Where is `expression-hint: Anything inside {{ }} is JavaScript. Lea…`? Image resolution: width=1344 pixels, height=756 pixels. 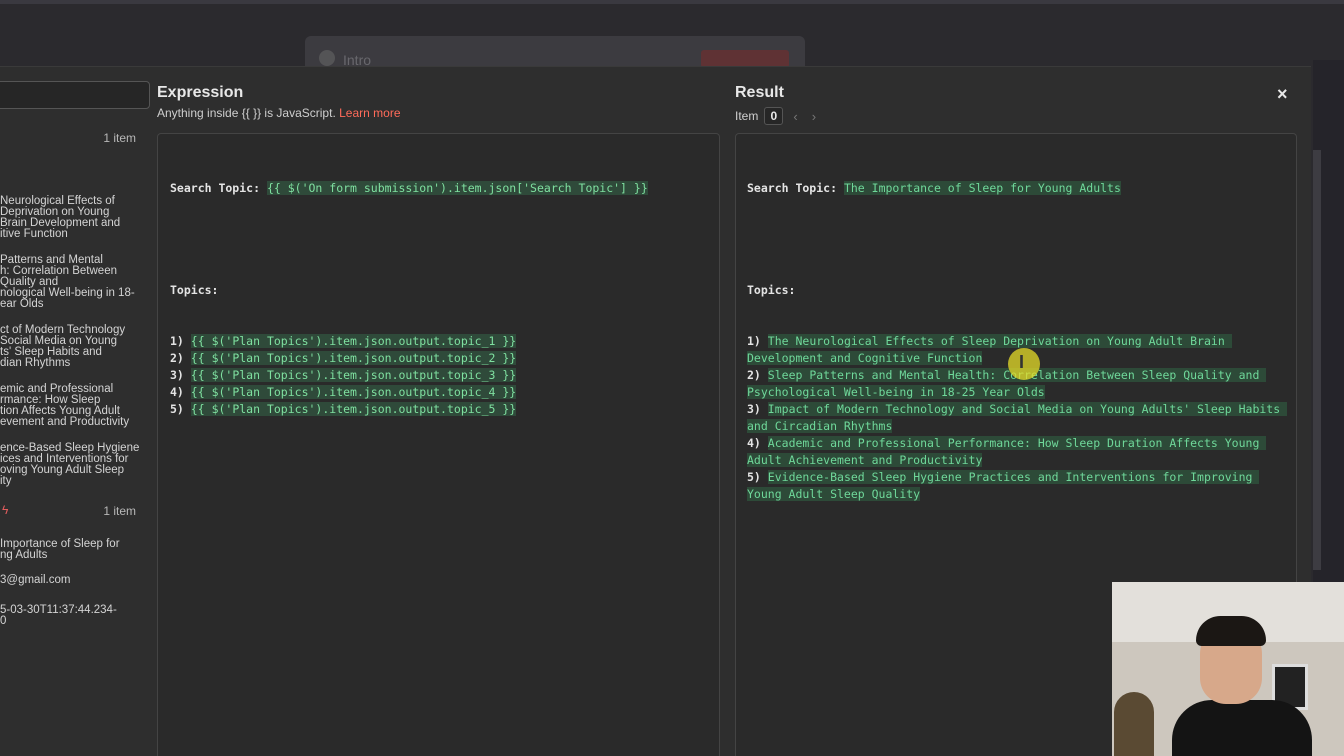
expression-hint: Anything inside {{ }} is JavaScript. Lea… is located at coordinates (279, 113).